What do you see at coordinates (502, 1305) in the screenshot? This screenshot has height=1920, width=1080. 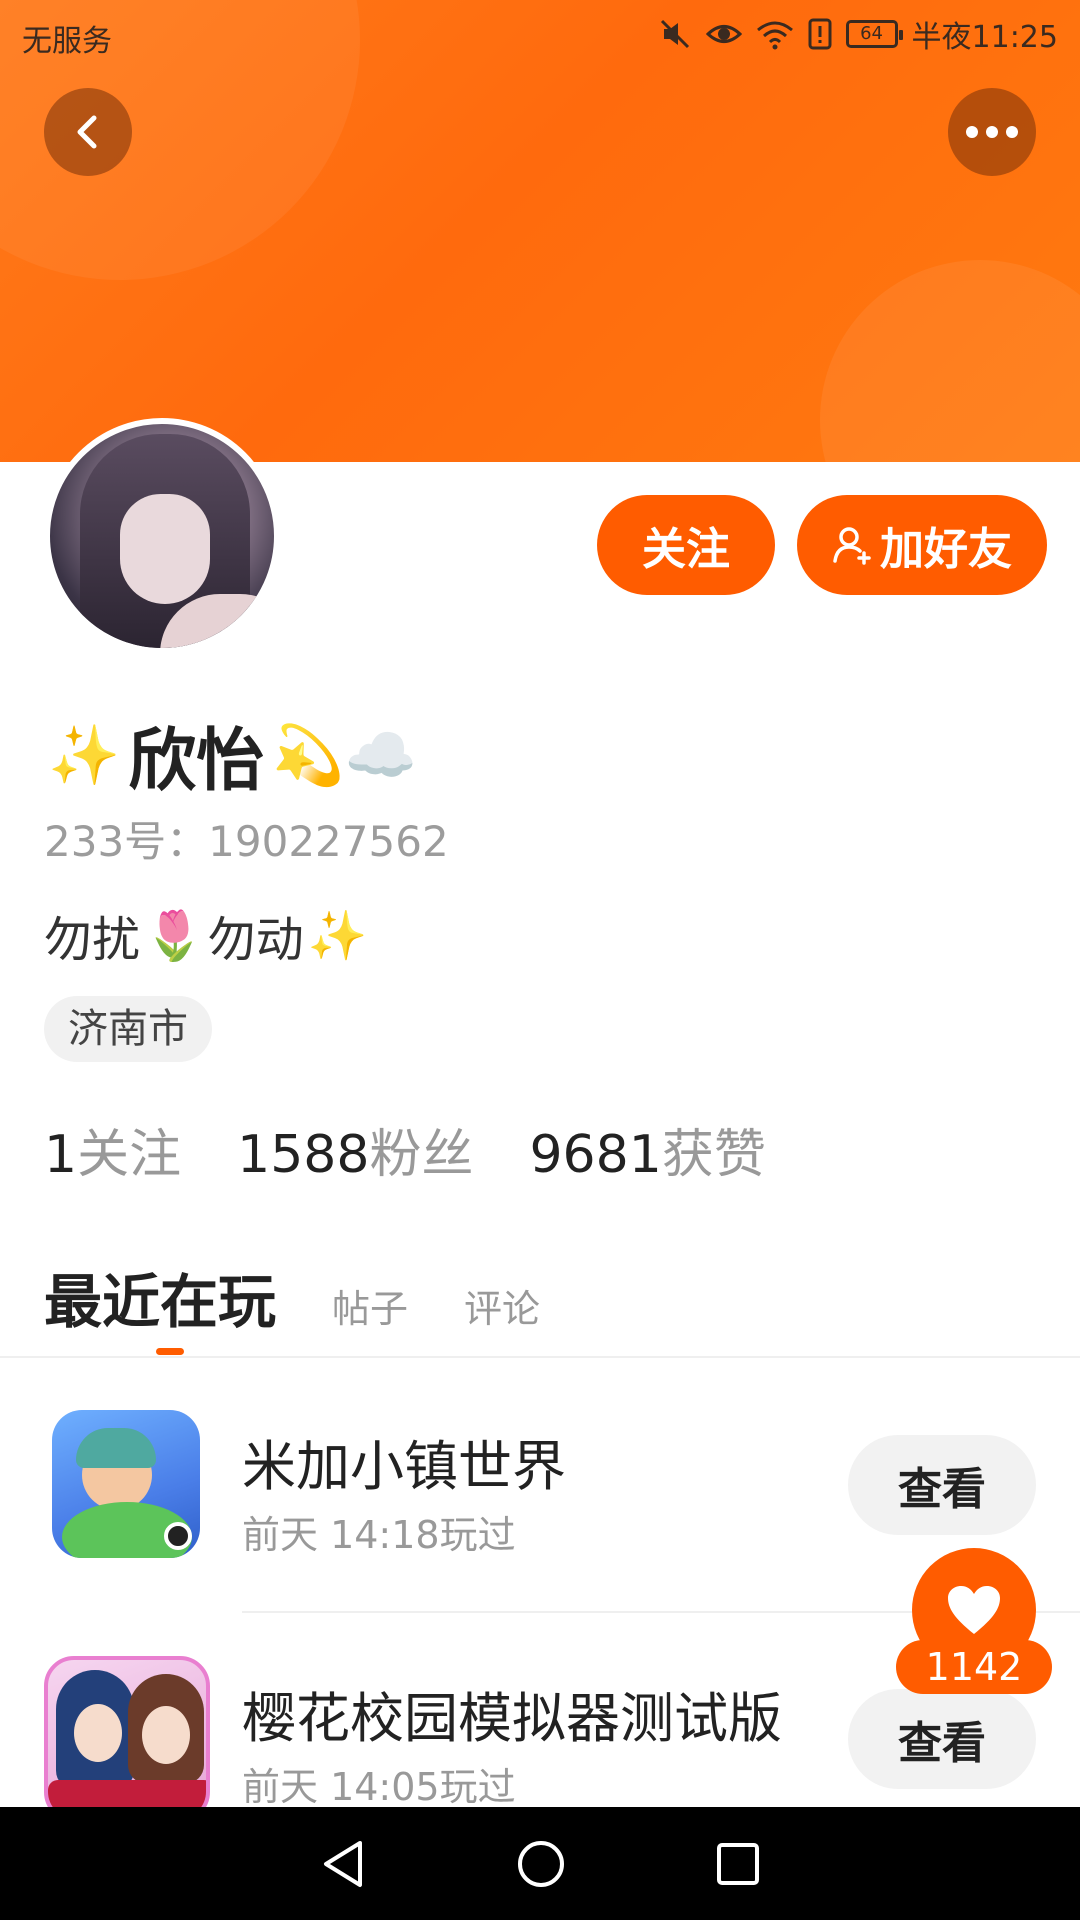 I see `tab-comments: 评论` at bounding box center [502, 1305].